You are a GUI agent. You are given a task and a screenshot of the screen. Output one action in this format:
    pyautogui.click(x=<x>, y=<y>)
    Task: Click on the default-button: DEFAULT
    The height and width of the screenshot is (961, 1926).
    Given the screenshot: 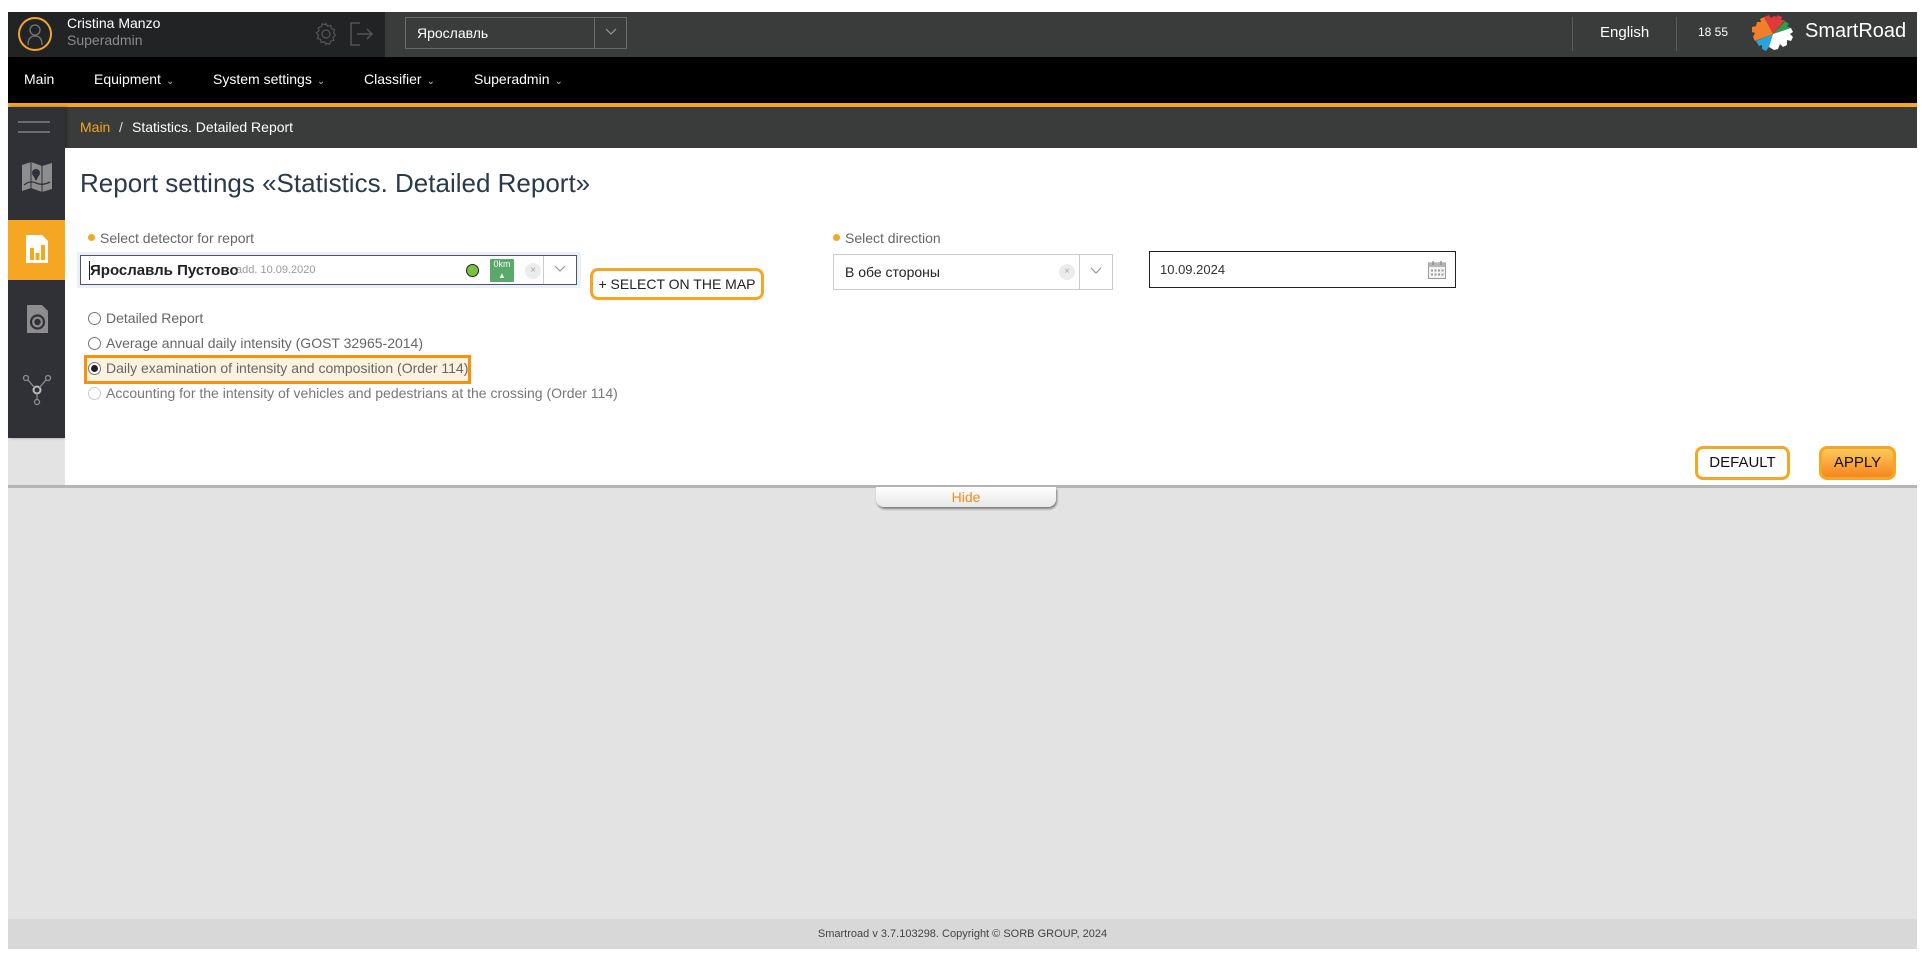 What is the action you would take?
    pyautogui.click(x=1742, y=463)
    